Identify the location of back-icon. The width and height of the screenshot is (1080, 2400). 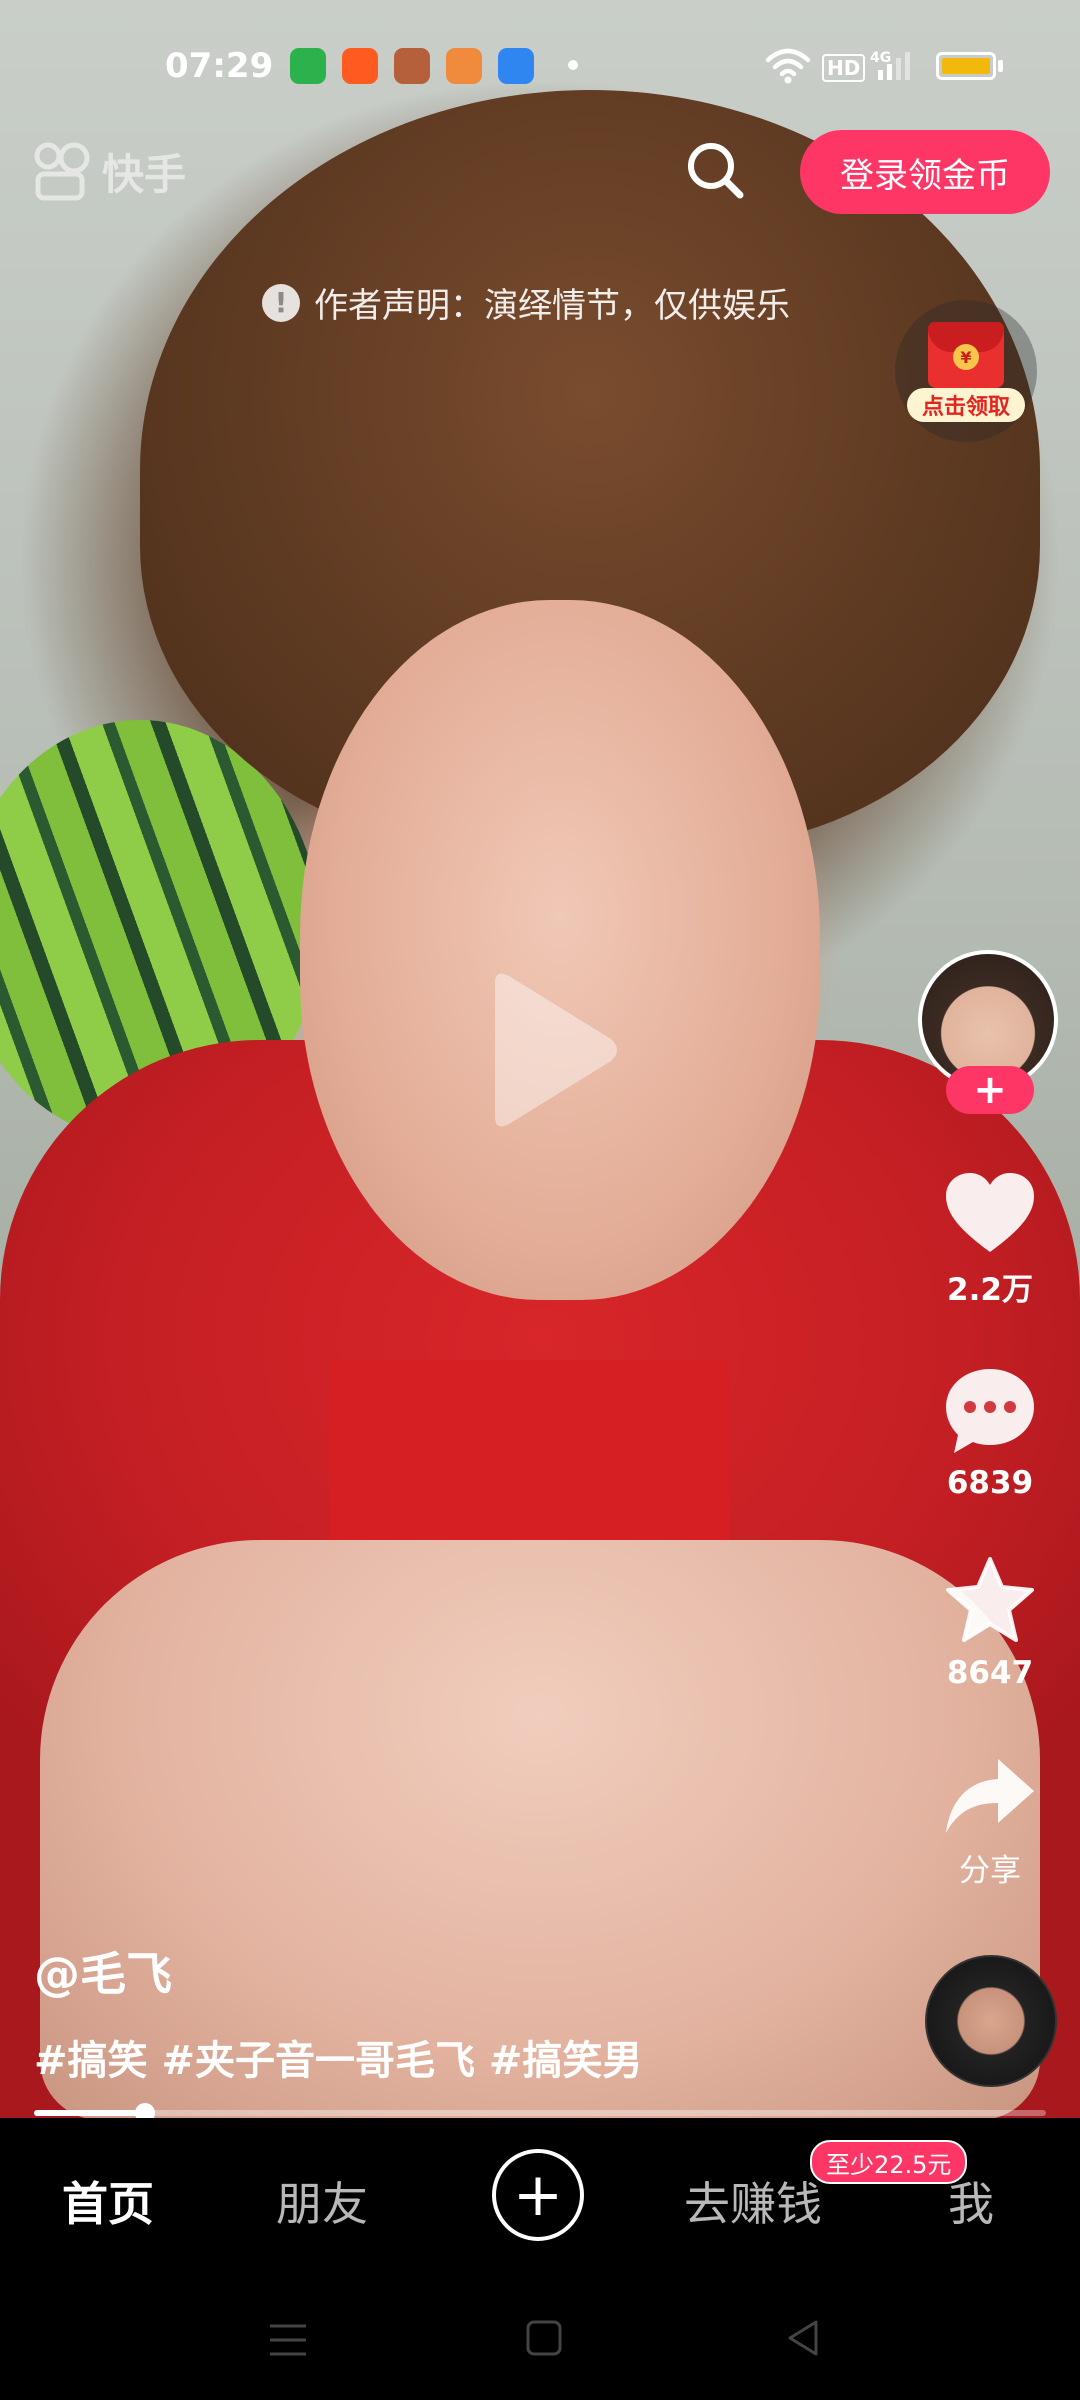
(802, 2338).